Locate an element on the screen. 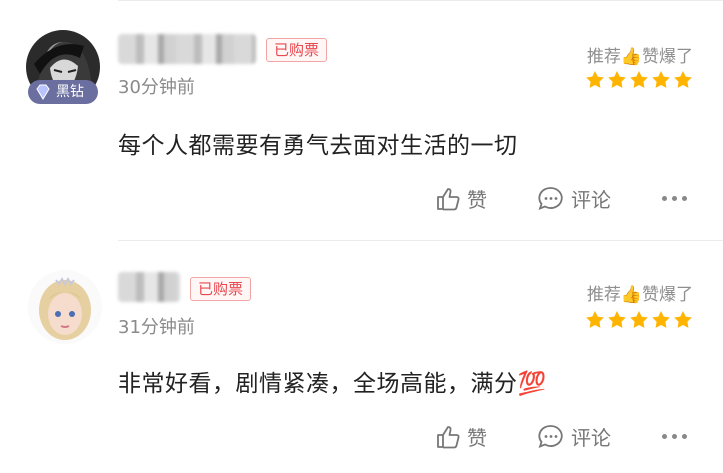  diamond-icon is located at coordinates (43, 92).